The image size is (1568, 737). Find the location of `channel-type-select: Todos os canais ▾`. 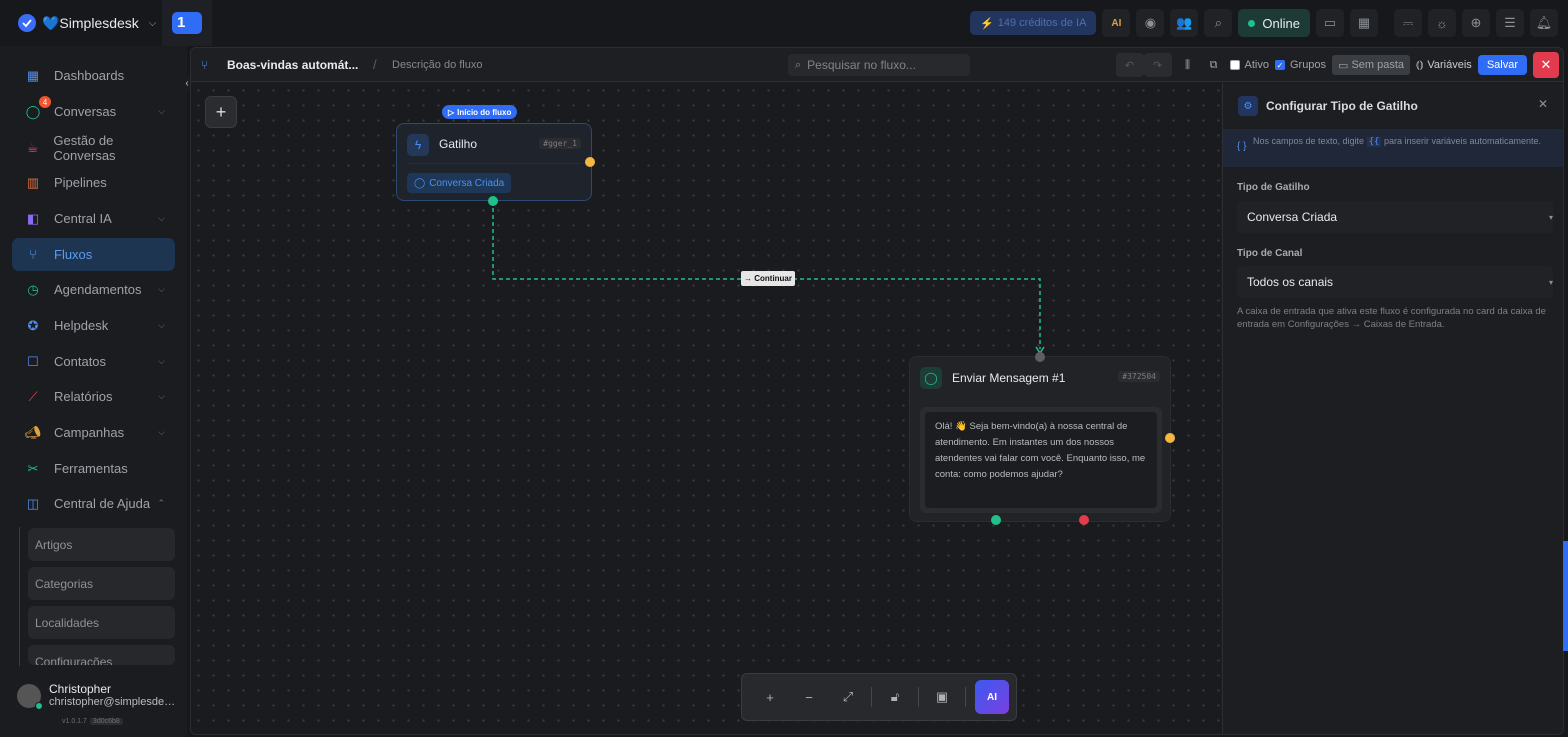

channel-type-select: Todos os canais ▾ is located at coordinates (1395, 282).